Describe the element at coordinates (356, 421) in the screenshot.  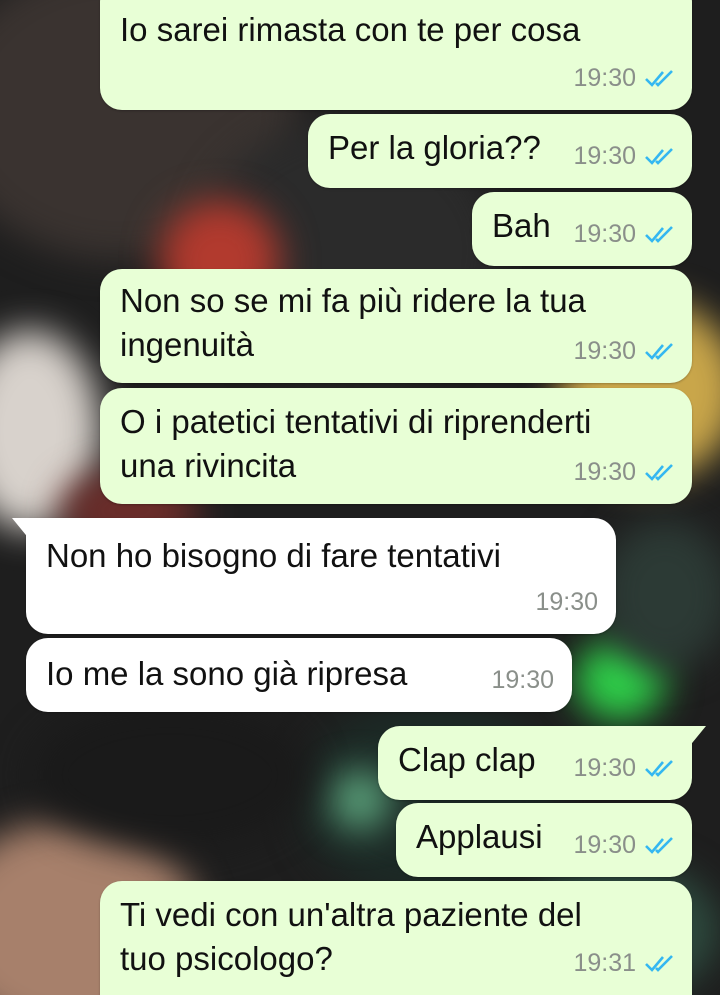
I see `message-text-line: O i patetici tentativi di riprenderti` at that location.